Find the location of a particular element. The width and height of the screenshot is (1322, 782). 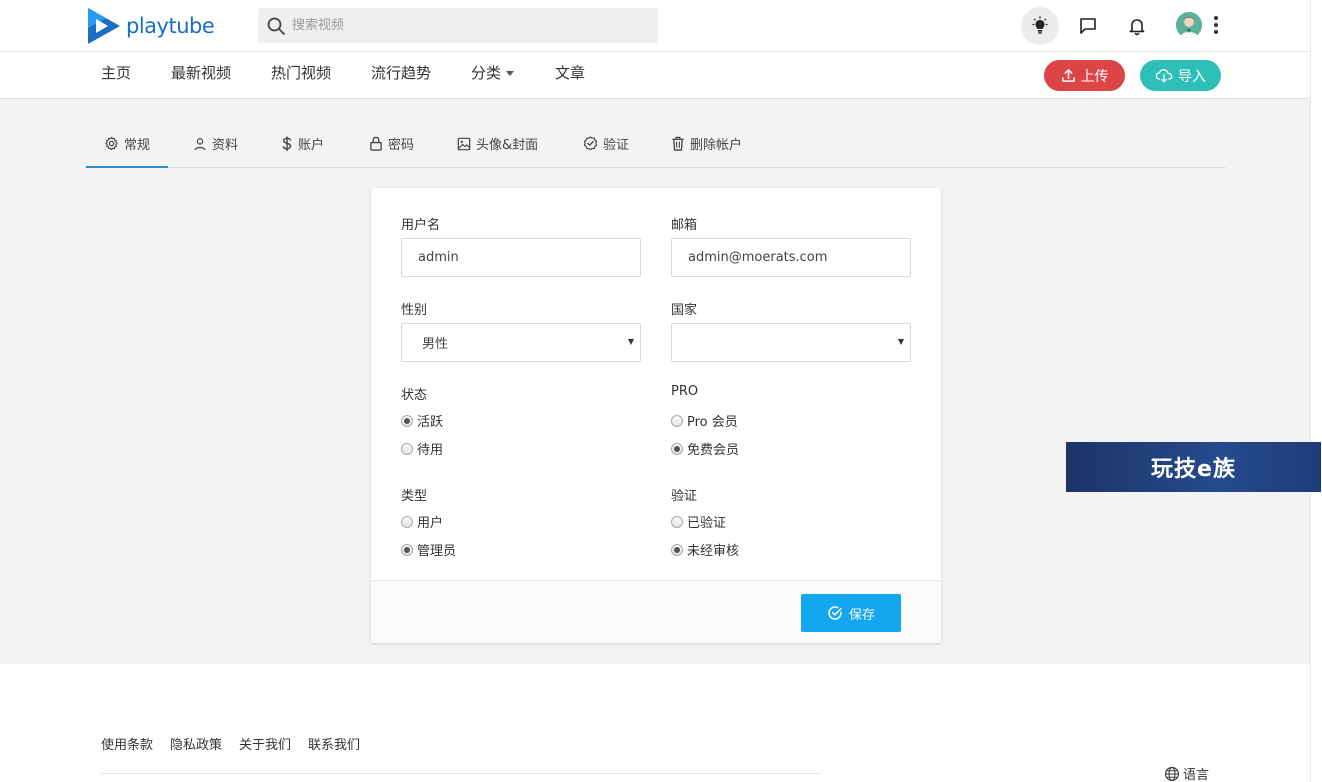

country-label: 国家 is located at coordinates (684, 310).